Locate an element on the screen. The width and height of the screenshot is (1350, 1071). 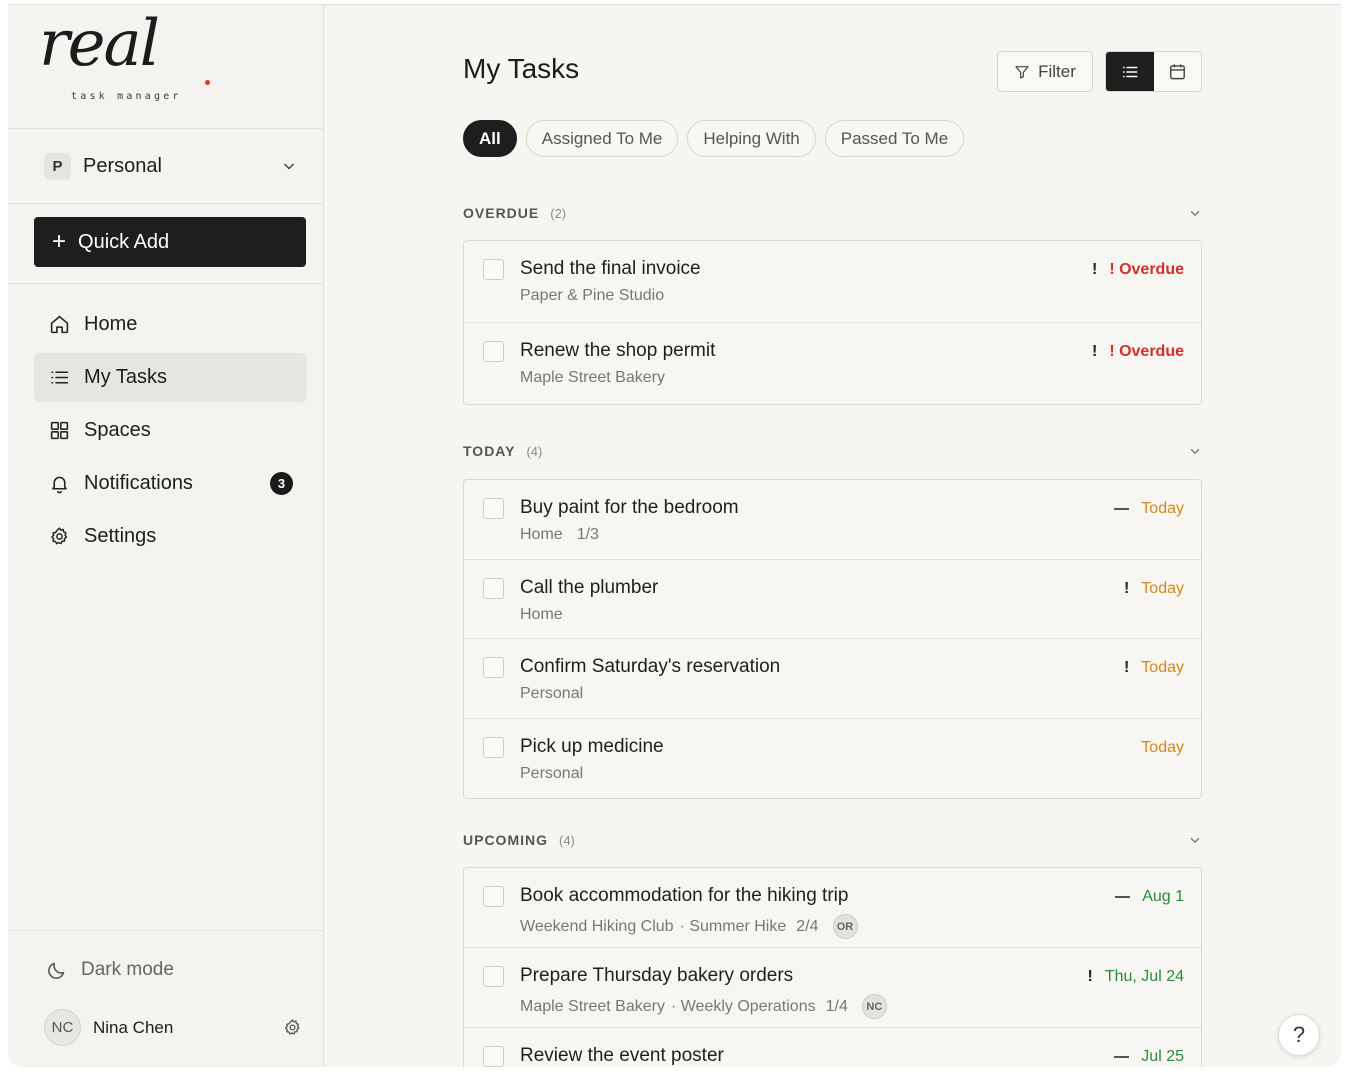
logo-wordmark: real is located at coordinates (99, 44).